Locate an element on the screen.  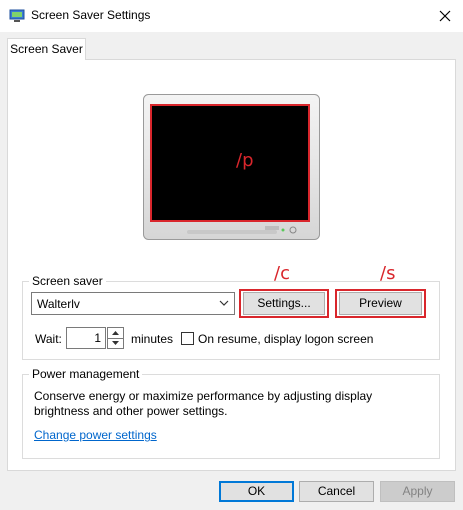
wait-label: Wait: is located at coordinates (48, 339).